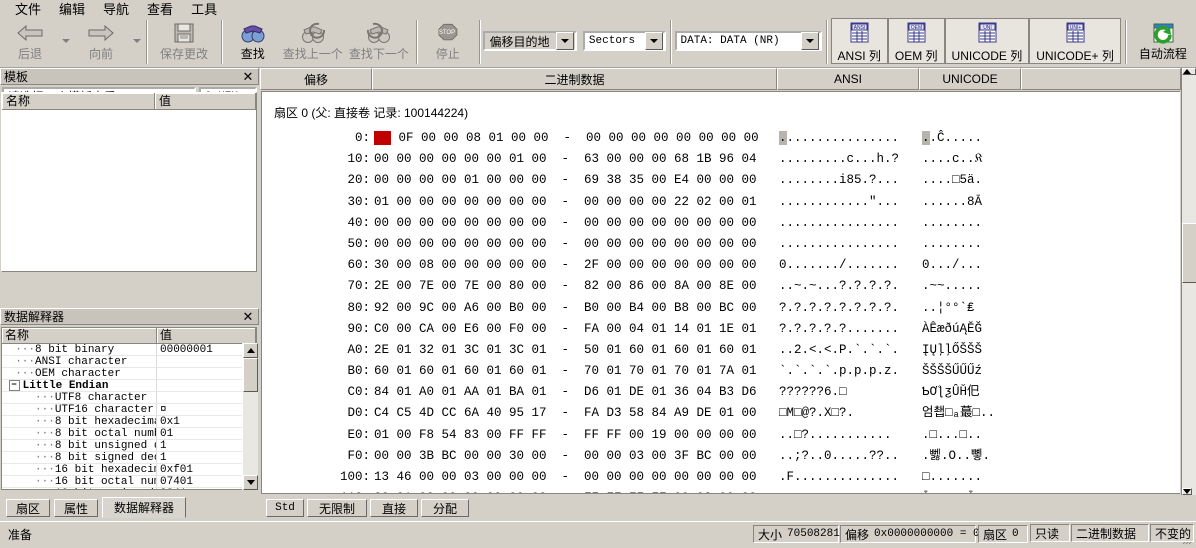  I want to click on menu-item-file: 文件, so click(28, 9).